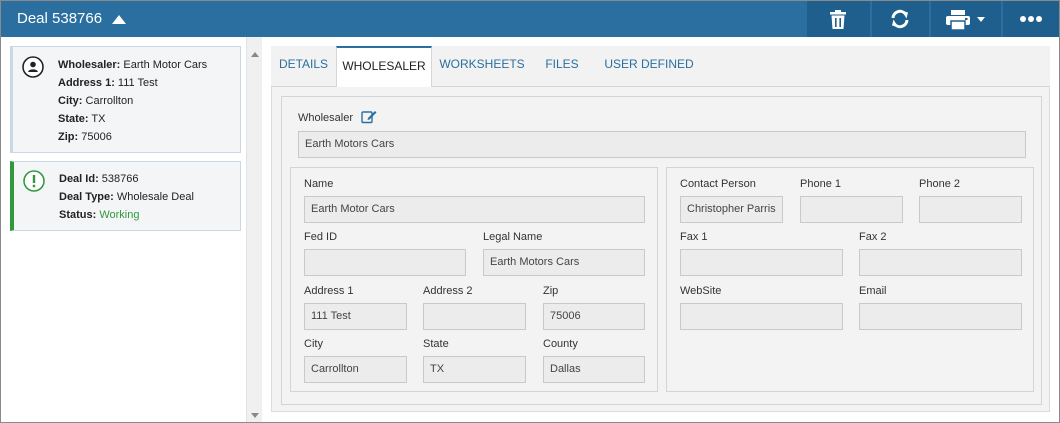 The image size is (1060, 423). I want to click on phone1-label: Phone 1, so click(820, 184).